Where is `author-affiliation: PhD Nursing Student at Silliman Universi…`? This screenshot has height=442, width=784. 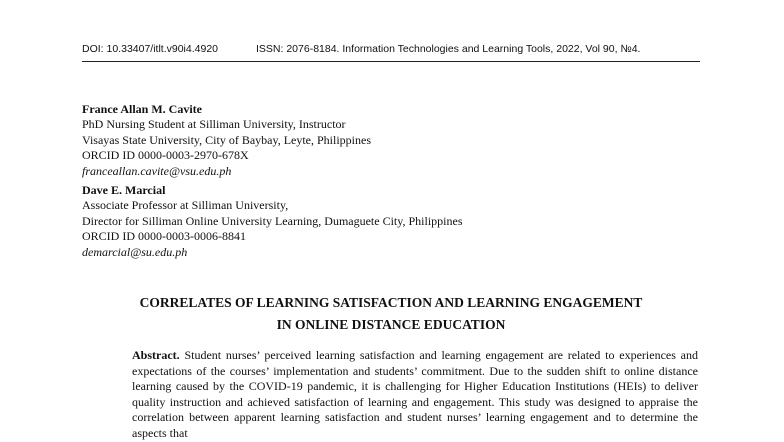 author-affiliation: PhD Nursing Student at Silliman Universi… is located at coordinates (214, 124).